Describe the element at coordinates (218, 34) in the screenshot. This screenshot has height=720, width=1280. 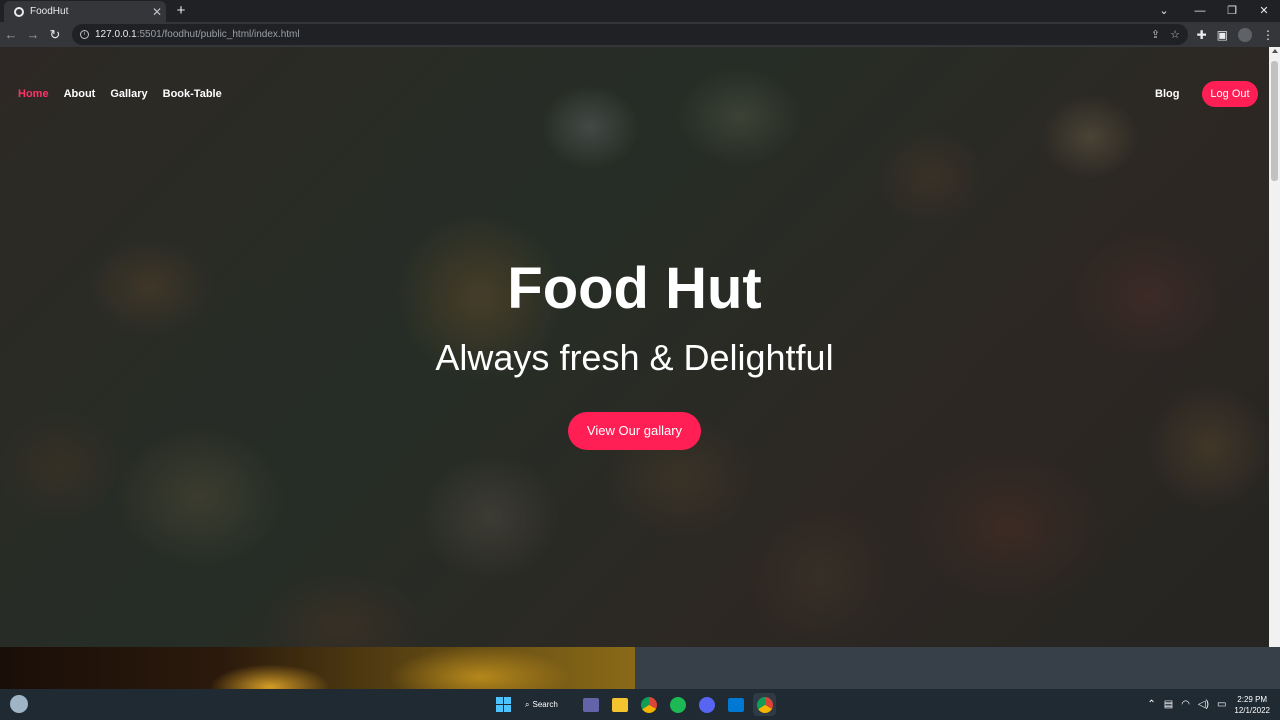
I see `url-path: :5501/foodhut/public_html/index.html` at that location.